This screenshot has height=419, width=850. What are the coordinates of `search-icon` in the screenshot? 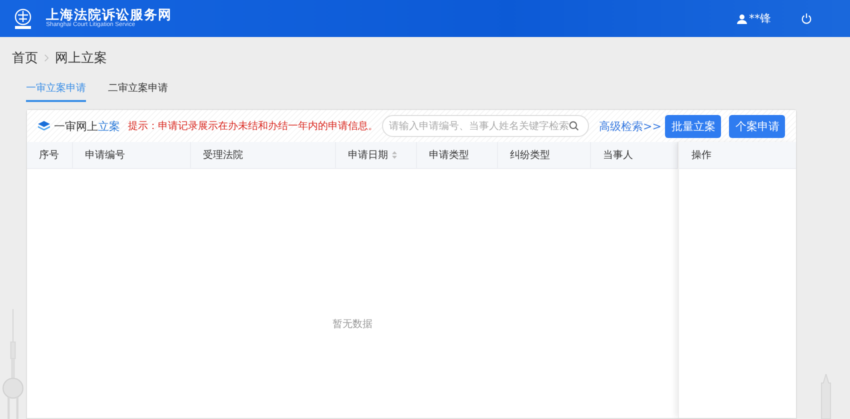 It's located at (574, 126).